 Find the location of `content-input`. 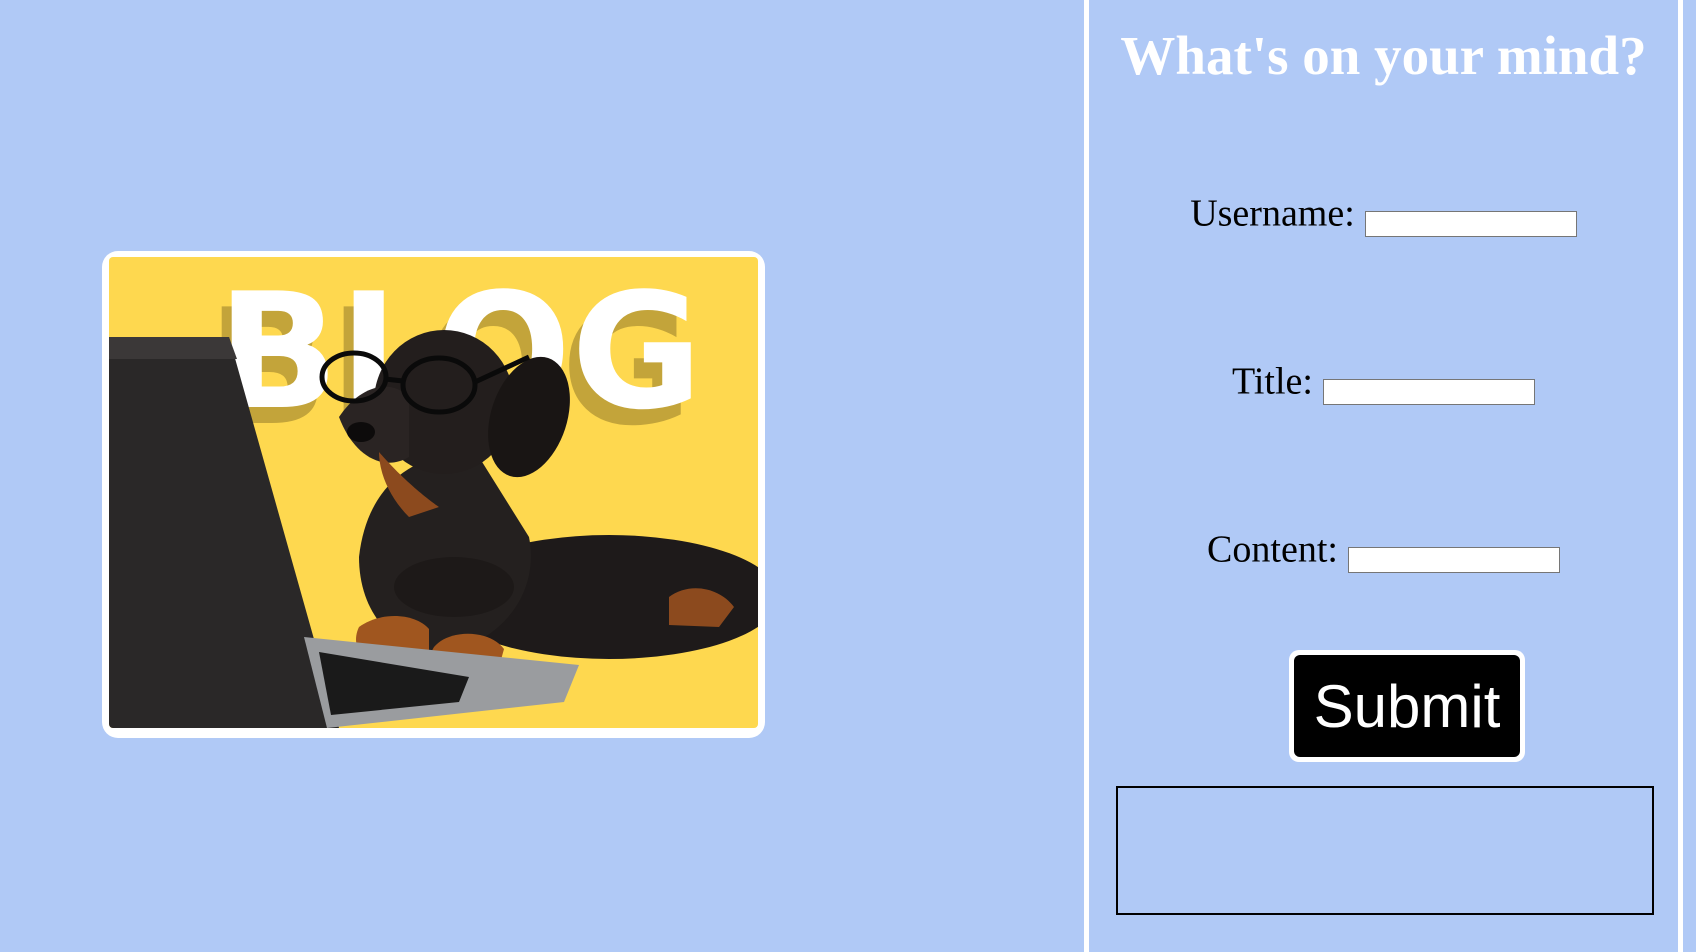

content-input is located at coordinates (1453, 560).